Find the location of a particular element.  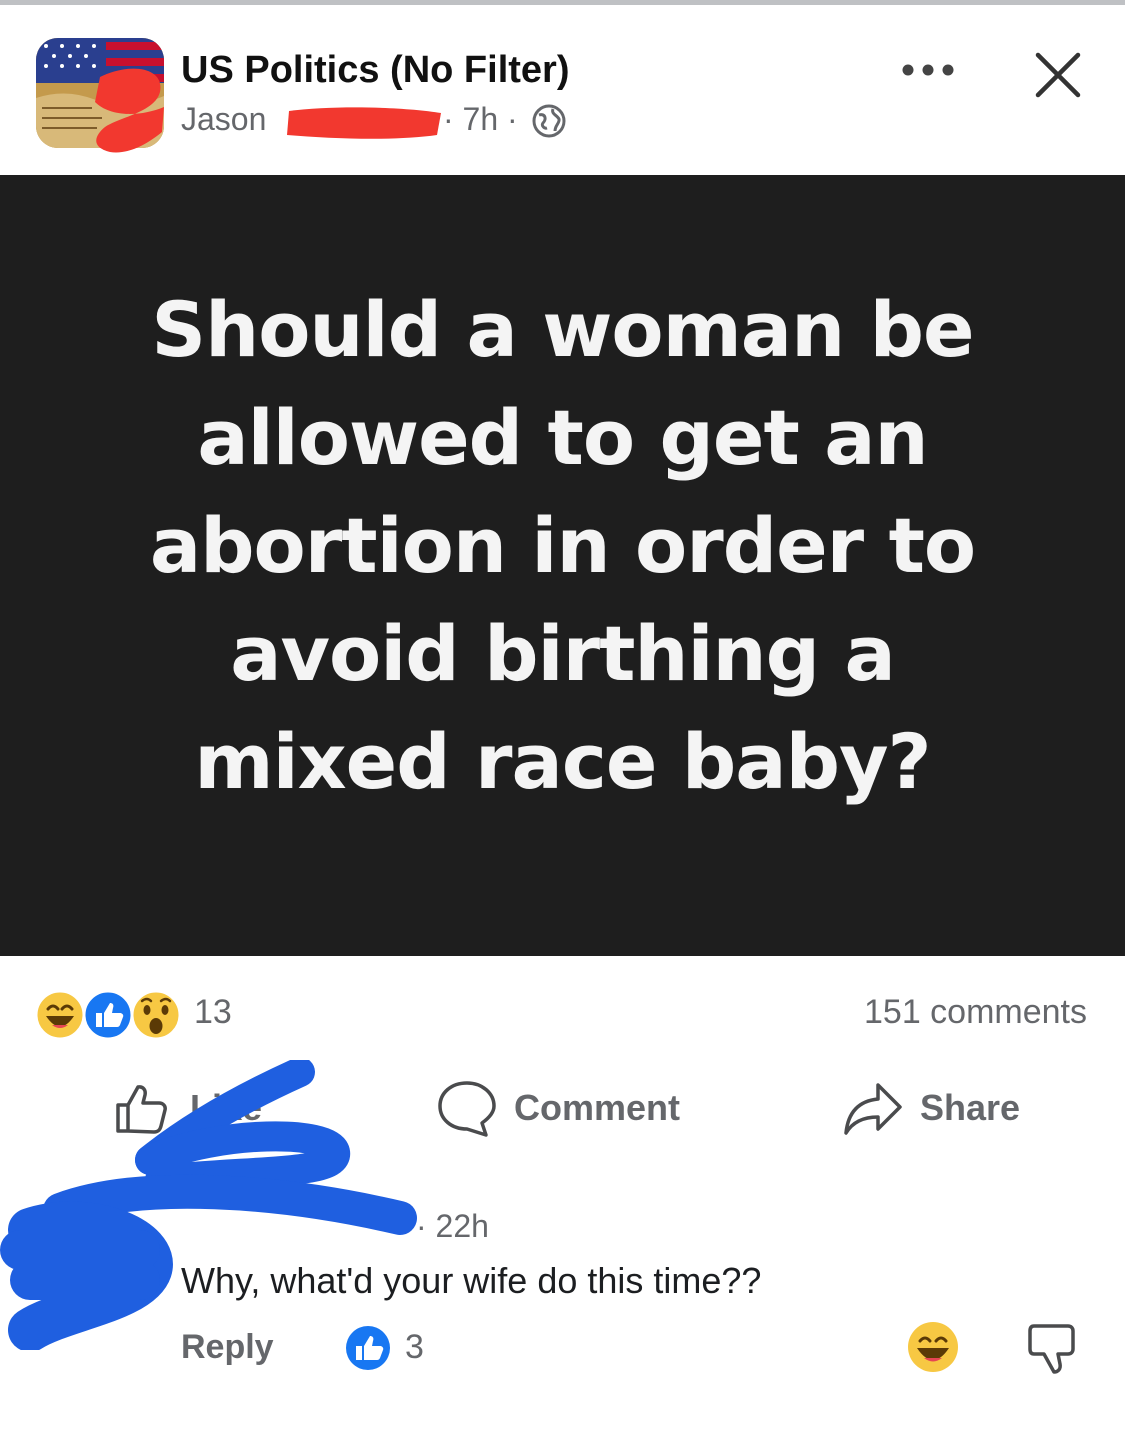

like-label: Like is located at coordinates (226, 1107).